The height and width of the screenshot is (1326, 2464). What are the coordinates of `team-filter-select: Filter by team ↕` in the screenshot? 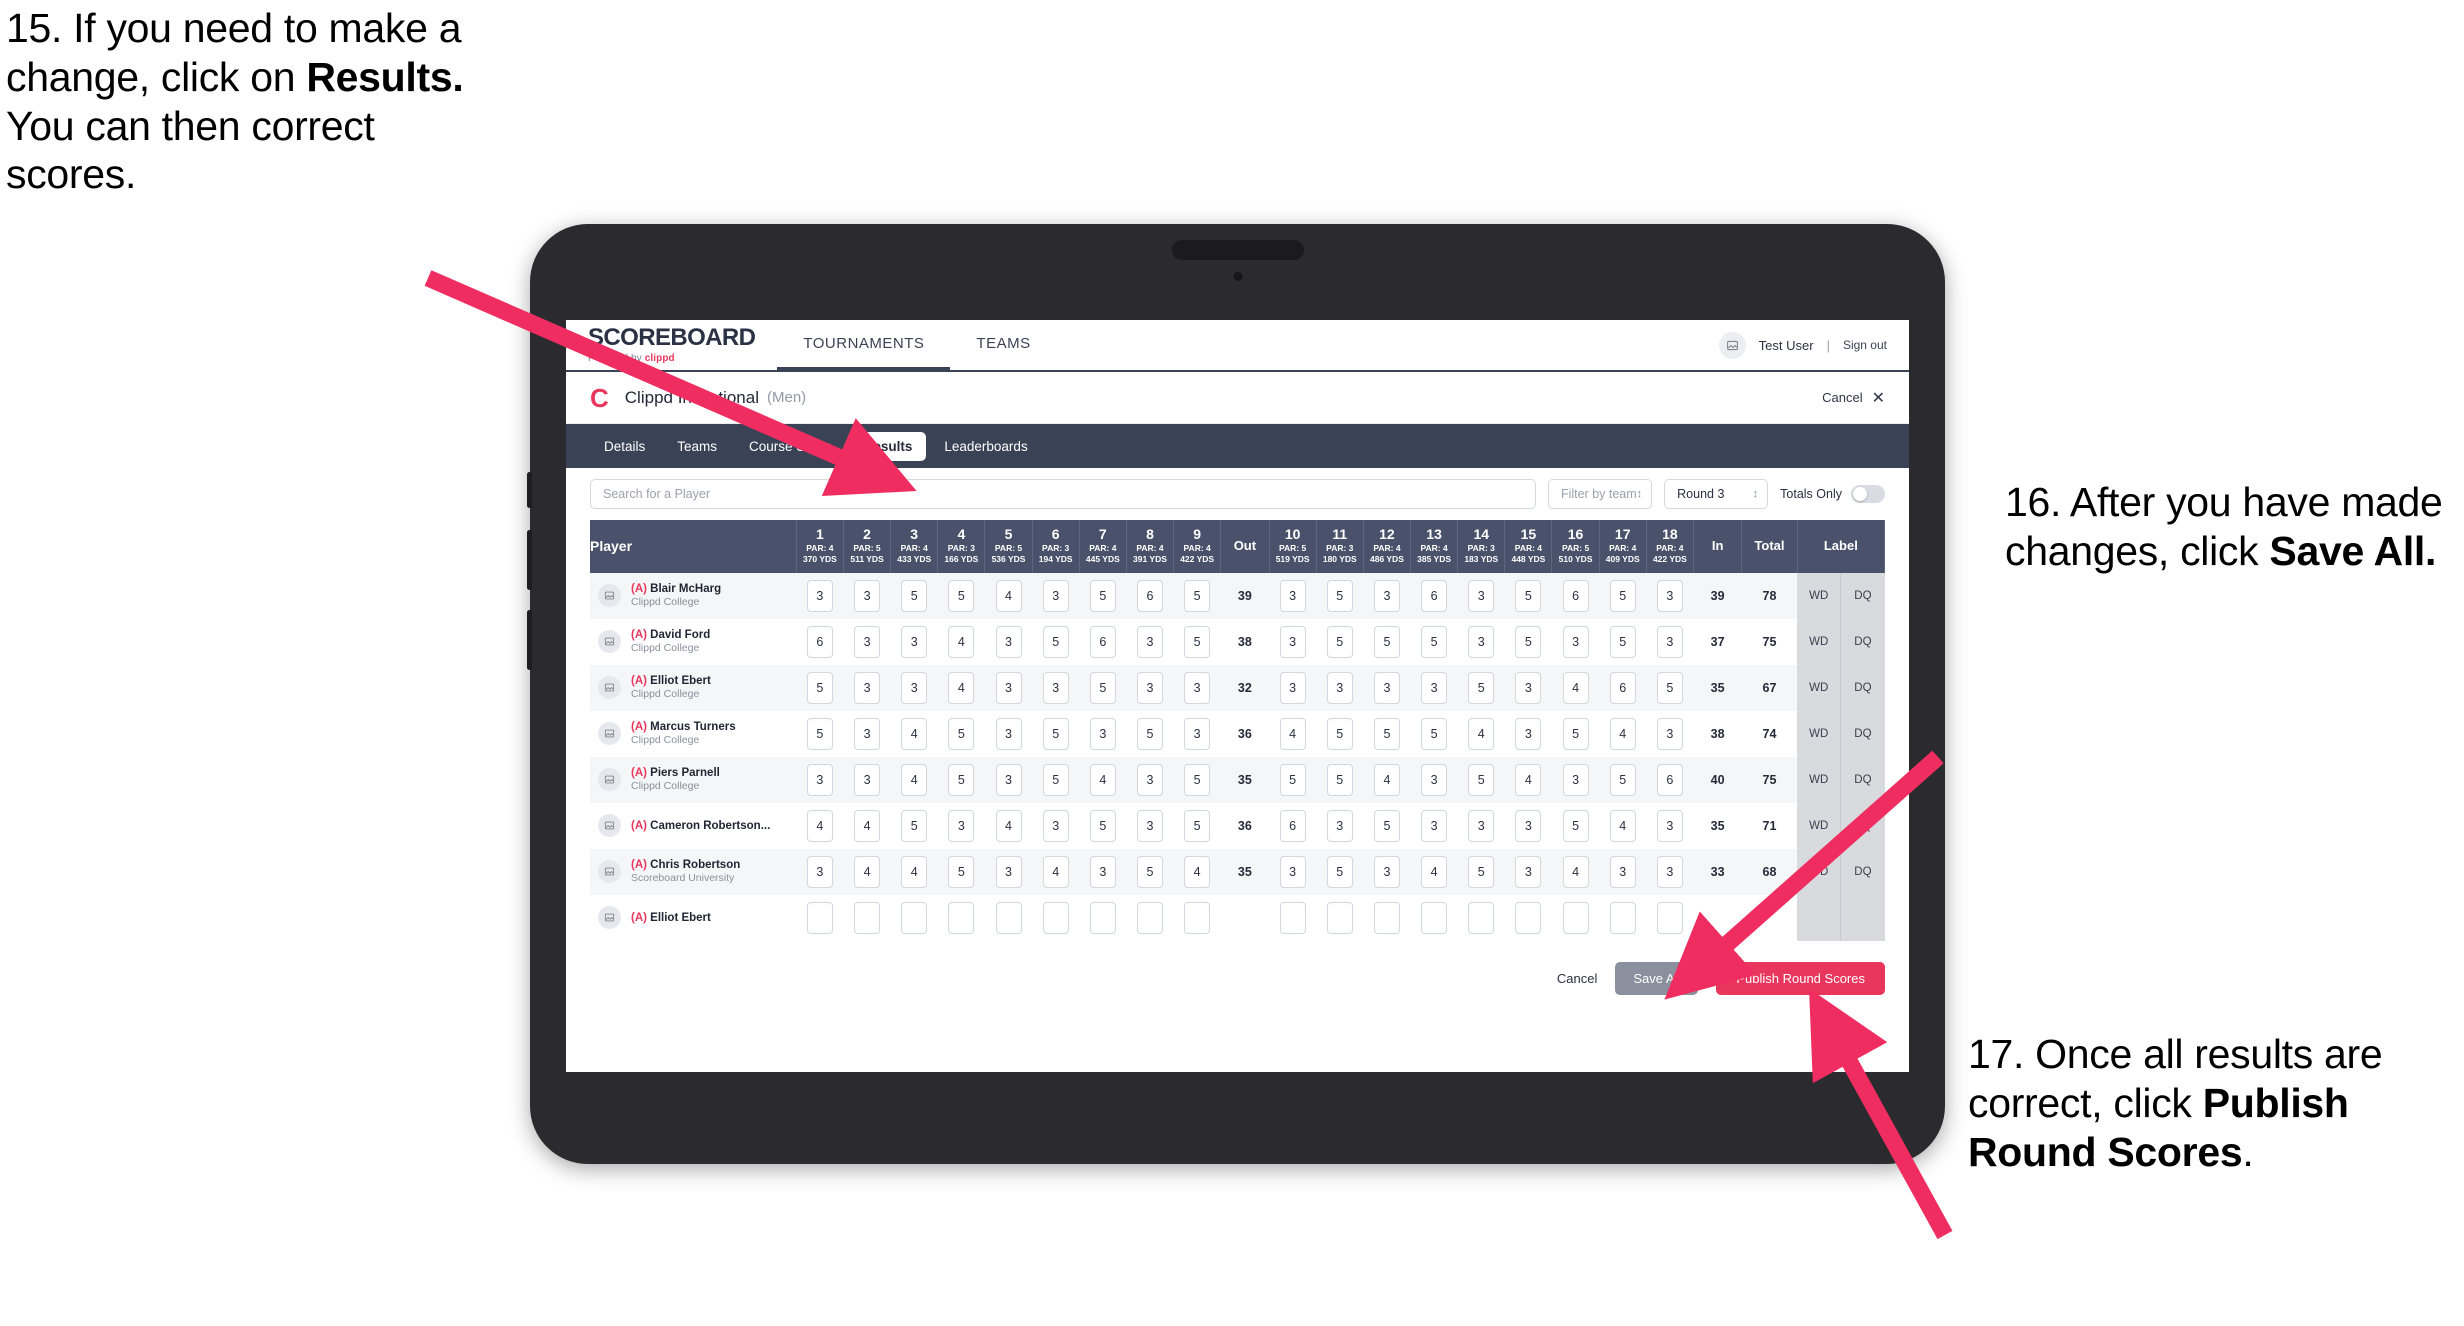 It's located at (1600, 494).